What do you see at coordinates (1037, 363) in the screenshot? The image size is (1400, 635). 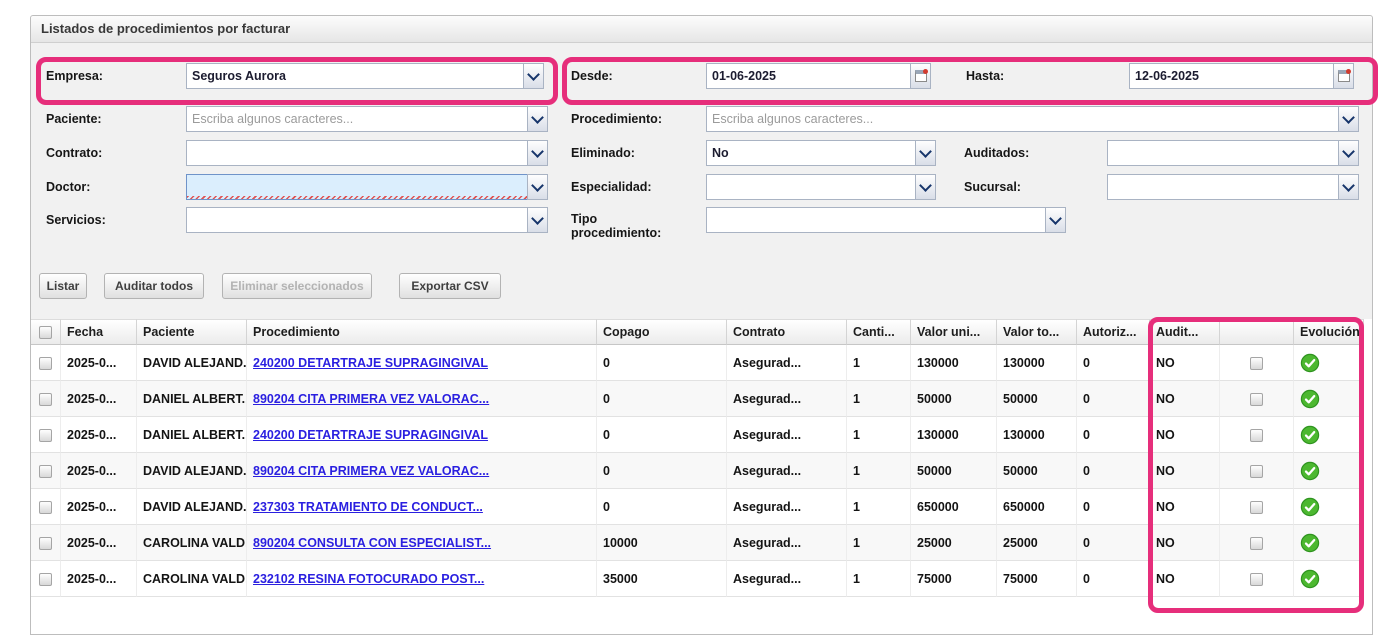 I see `cell-valor-total: 130000` at bounding box center [1037, 363].